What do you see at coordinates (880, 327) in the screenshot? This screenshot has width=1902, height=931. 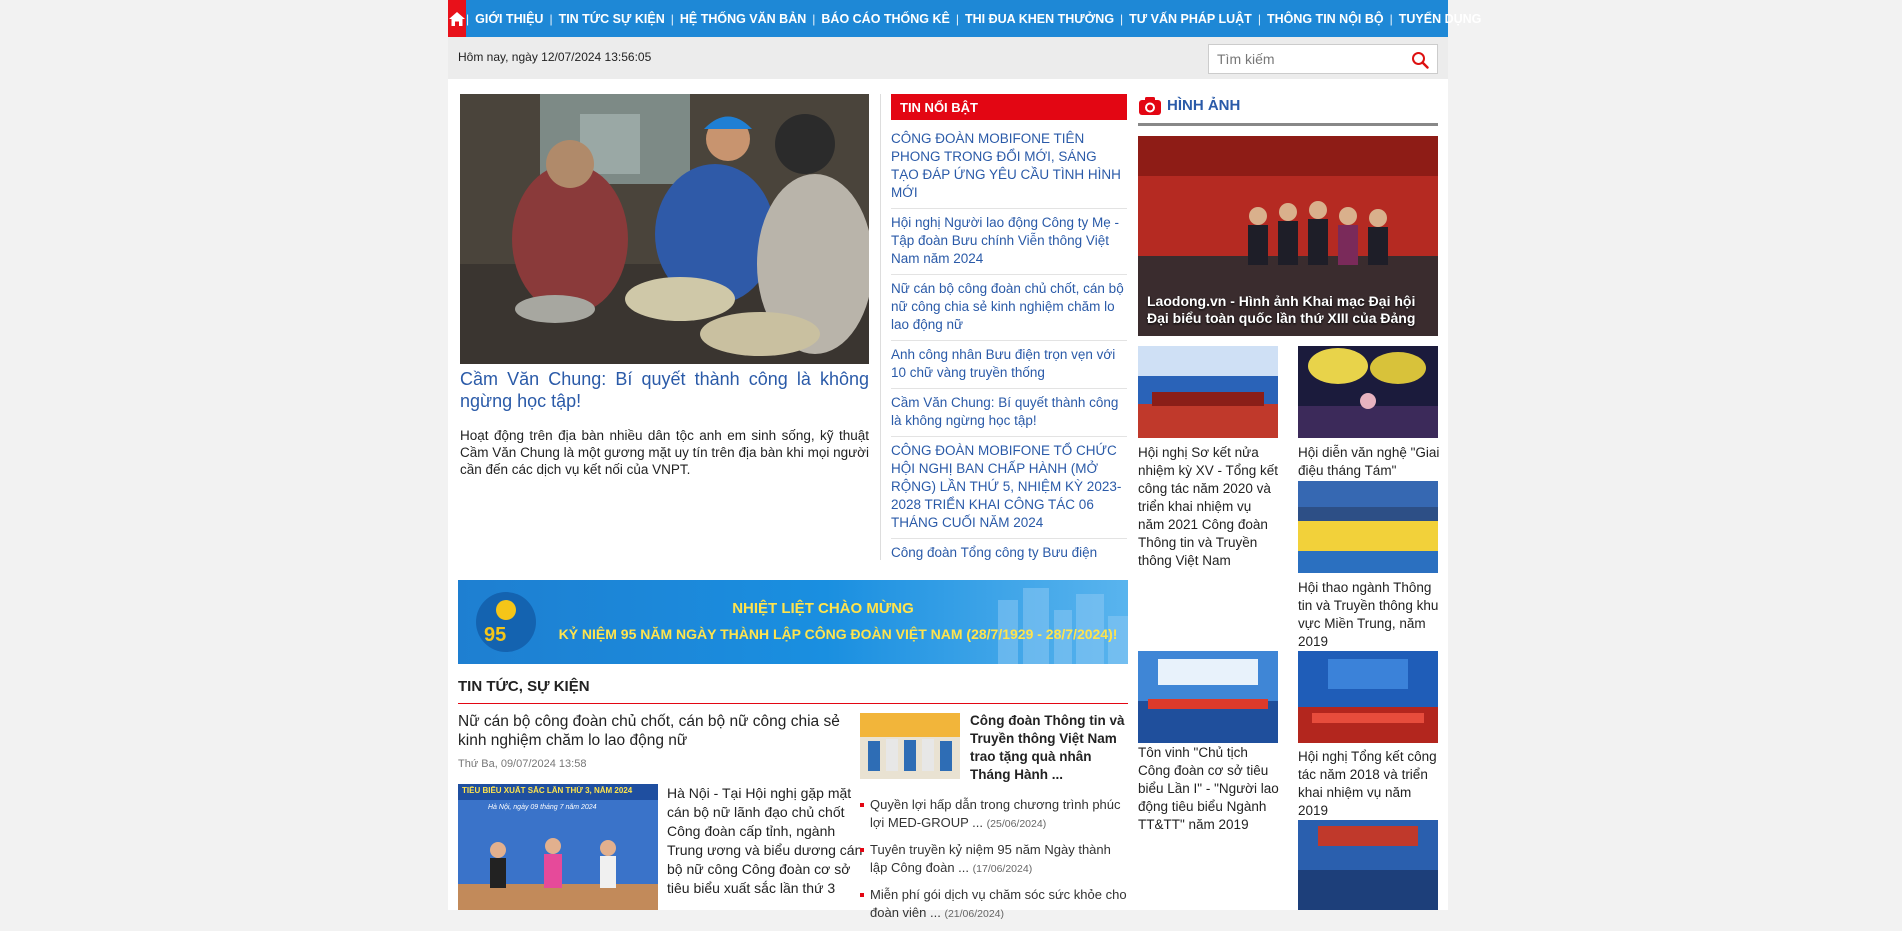 I see `column-divider` at bounding box center [880, 327].